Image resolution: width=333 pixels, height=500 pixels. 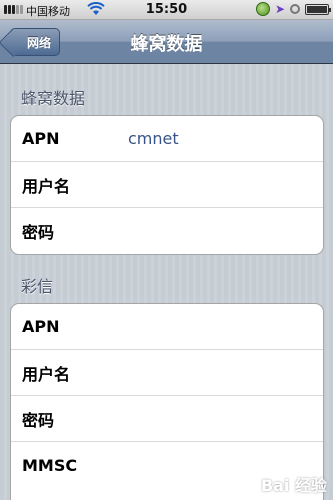 What do you see at coordinates (167, 231) in the screenshot?
I see `password-field: 密码` at bounding box center [167, 231].